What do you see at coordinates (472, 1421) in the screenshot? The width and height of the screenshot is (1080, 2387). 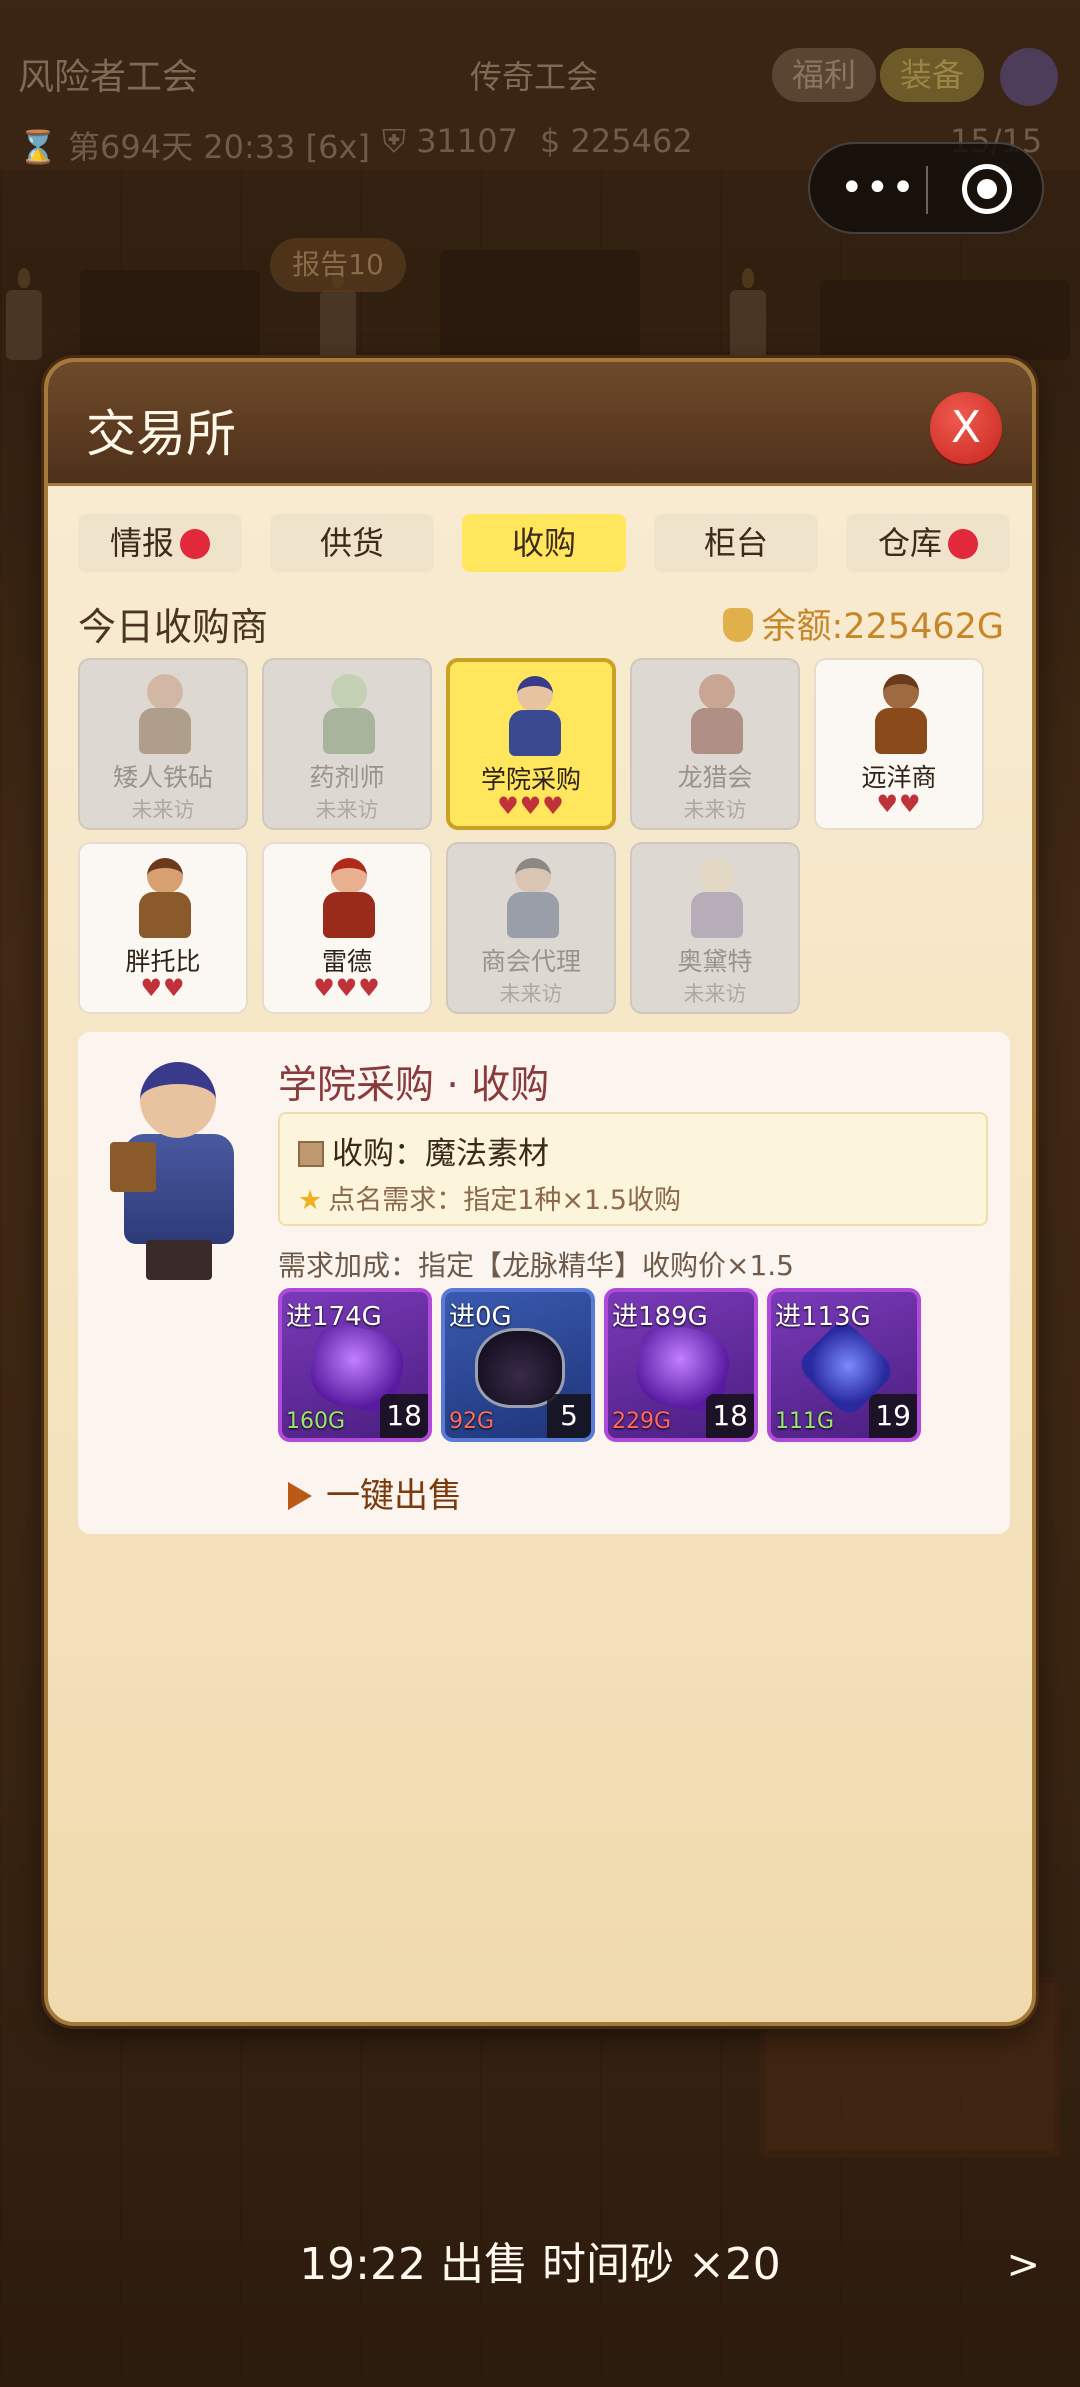 I see `sell-price: 92G` at bounding box center [472, 1421].